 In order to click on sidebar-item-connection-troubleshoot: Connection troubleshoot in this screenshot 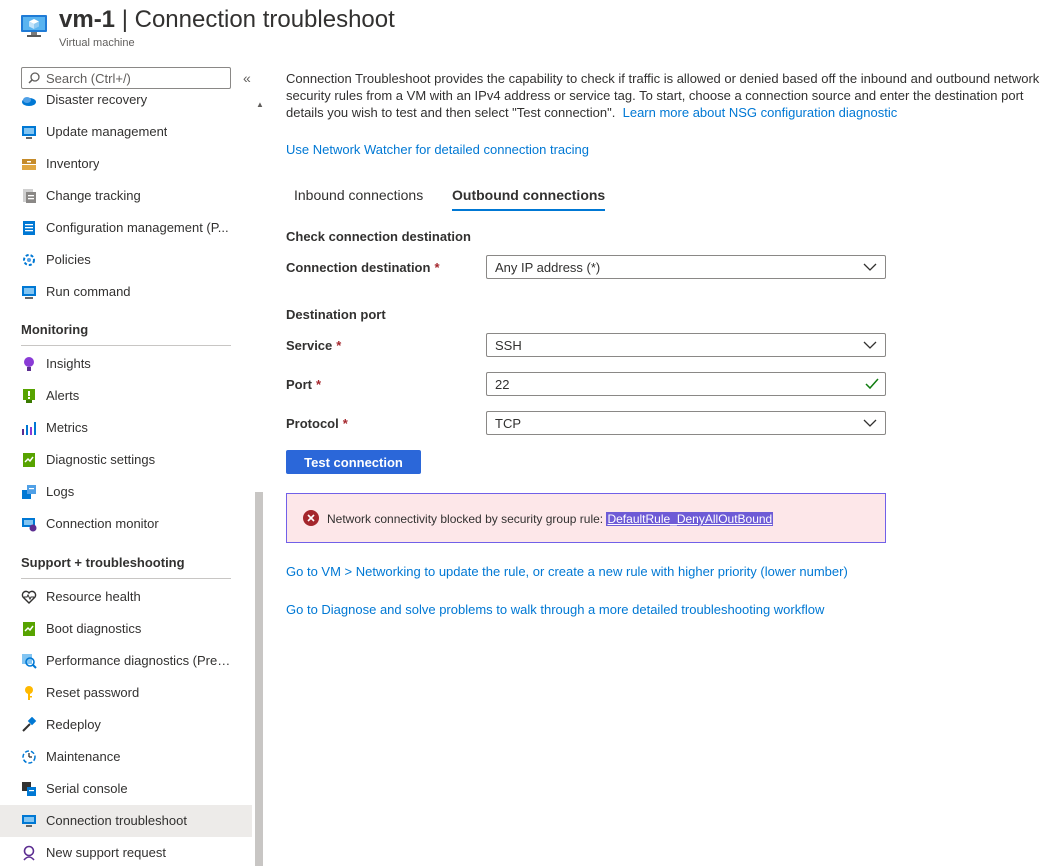, I will do `click(126, 821)`.